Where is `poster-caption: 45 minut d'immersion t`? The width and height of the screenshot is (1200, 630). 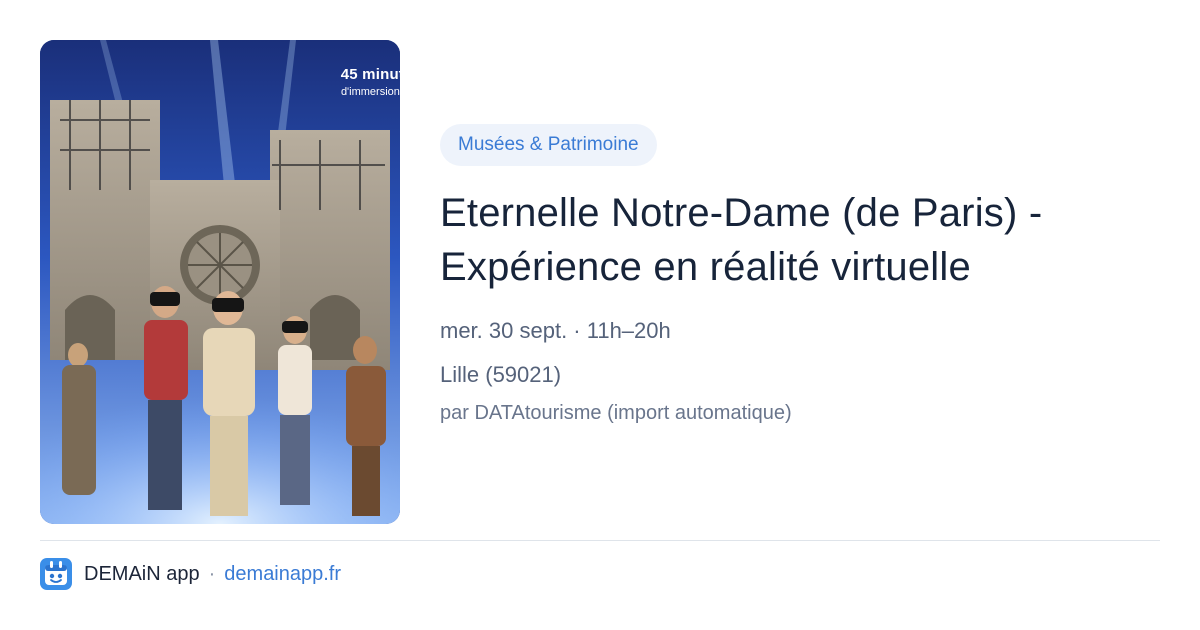
poster-caption: 45 minut d'immersion t is located at coordinates (370, 82).